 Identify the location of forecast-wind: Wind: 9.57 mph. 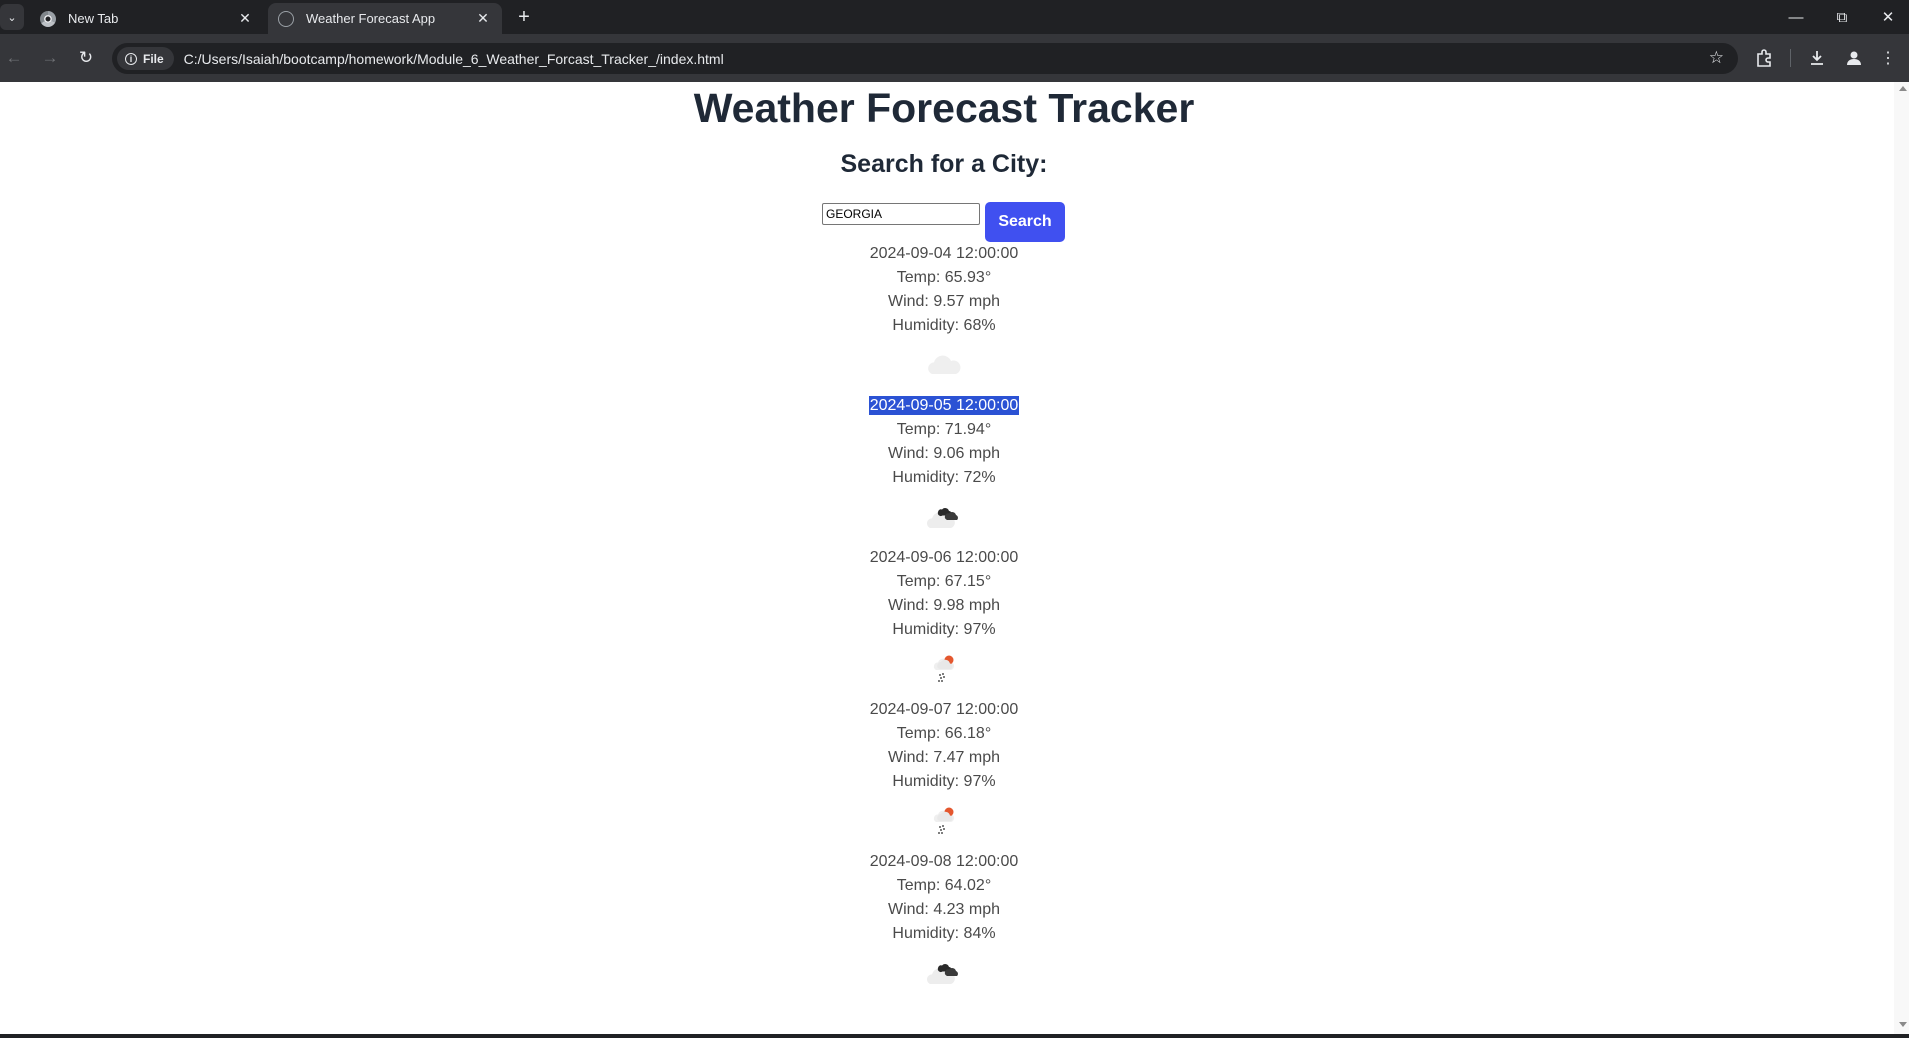
(944, 301).